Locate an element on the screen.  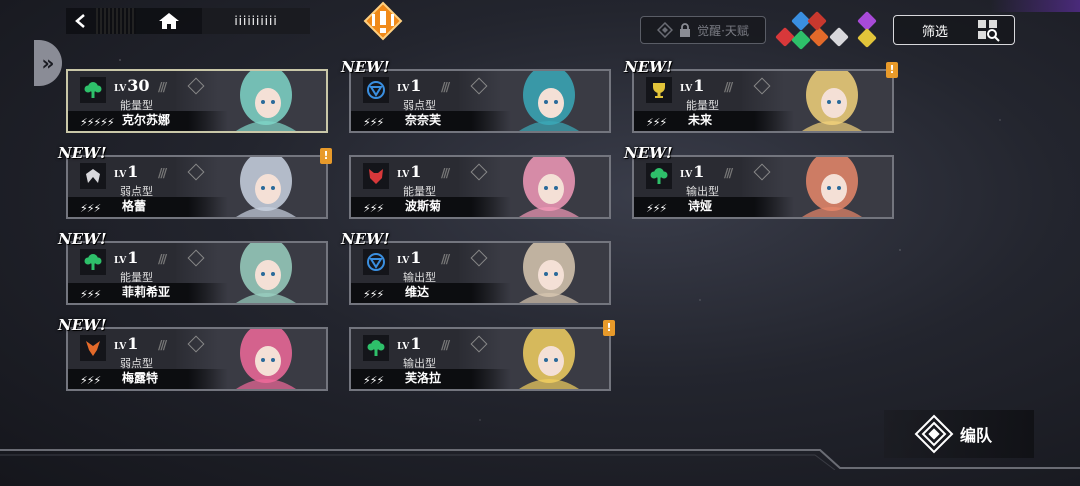
grid-search-icon is located at coordinates (989, 31).